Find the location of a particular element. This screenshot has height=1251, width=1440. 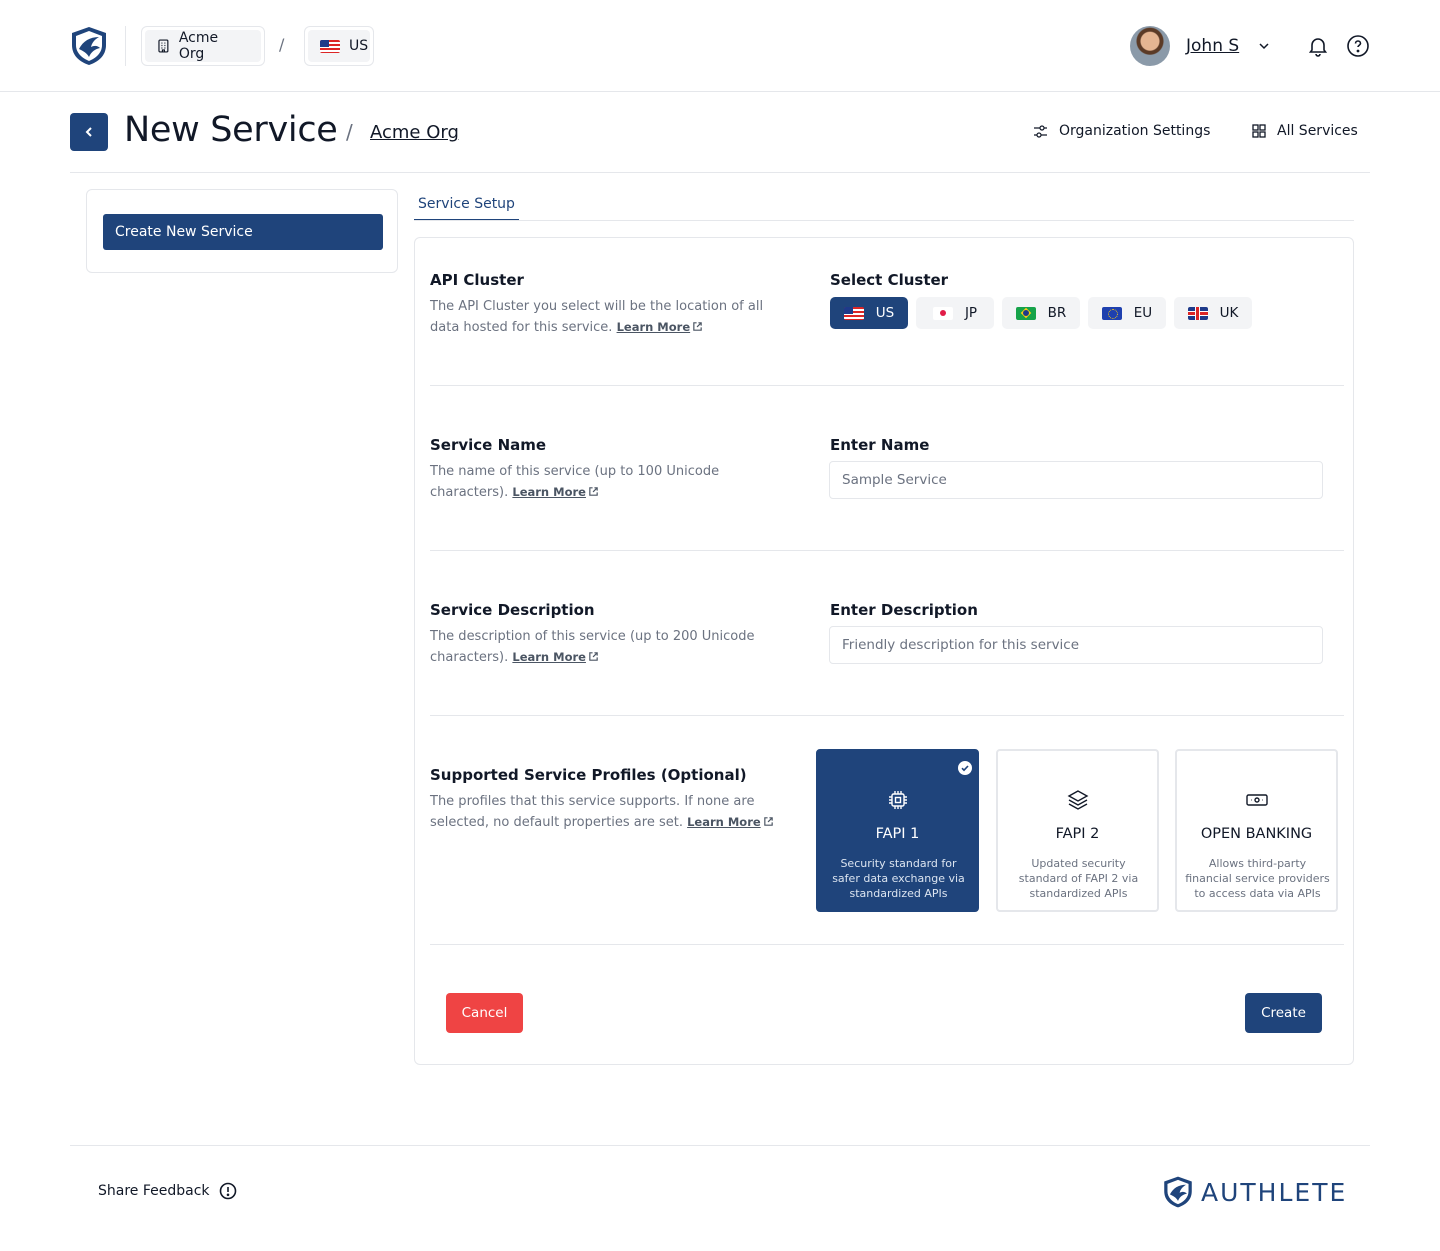

region-selector: US is located at coordinates (339, 46).